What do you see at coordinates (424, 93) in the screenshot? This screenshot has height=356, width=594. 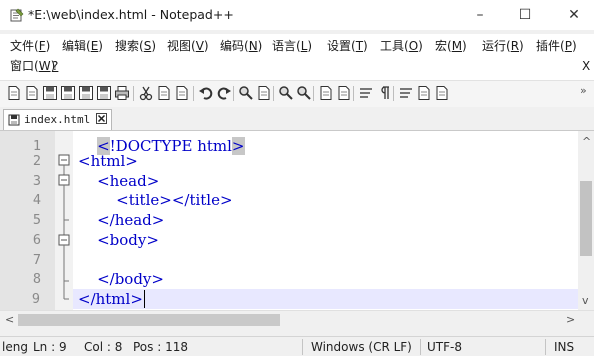 I see `doc-map-icon` at bounding box center [424, 93].